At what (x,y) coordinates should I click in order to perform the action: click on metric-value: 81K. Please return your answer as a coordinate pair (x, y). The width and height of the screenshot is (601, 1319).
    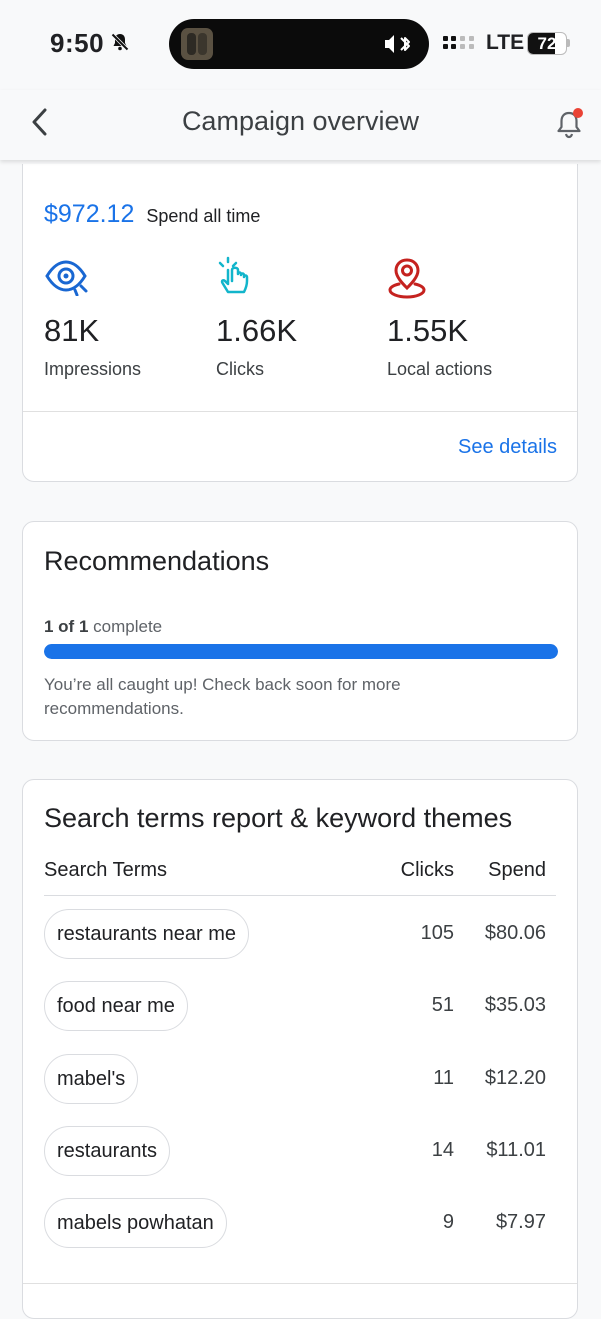
    Looking at the image, I should click on (72, 330).